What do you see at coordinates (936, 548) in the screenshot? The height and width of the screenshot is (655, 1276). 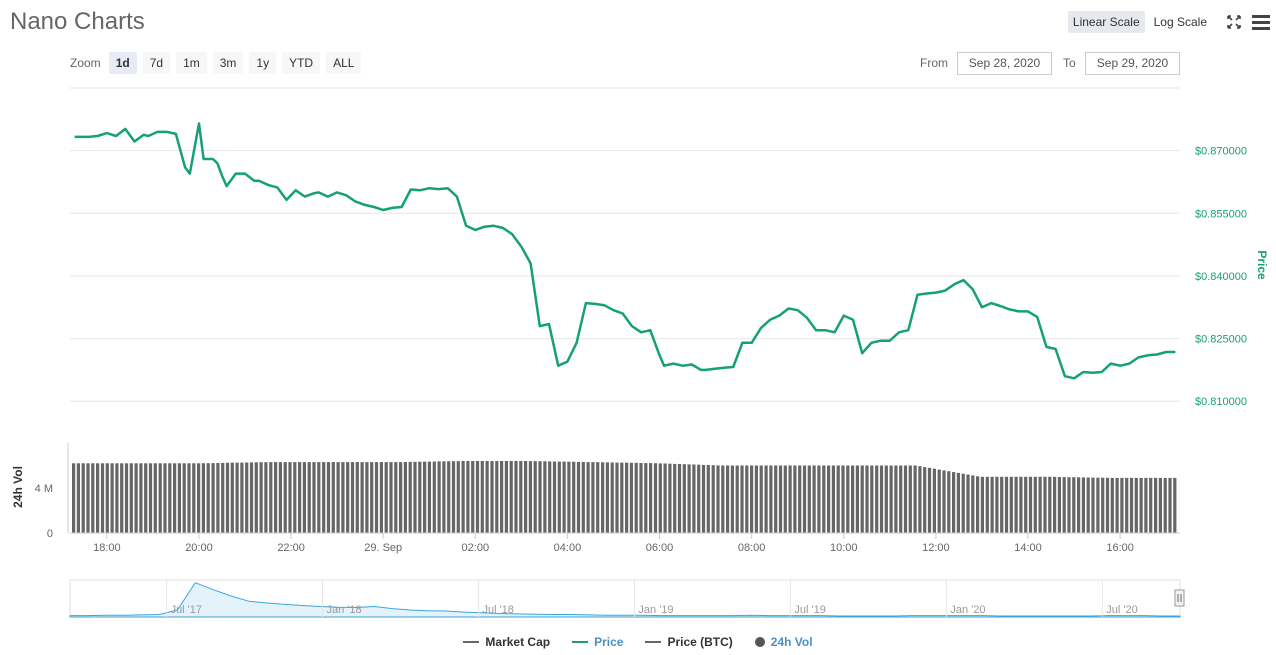 I see `x-tick-label: 12:00` at bounding box center [936, 548].